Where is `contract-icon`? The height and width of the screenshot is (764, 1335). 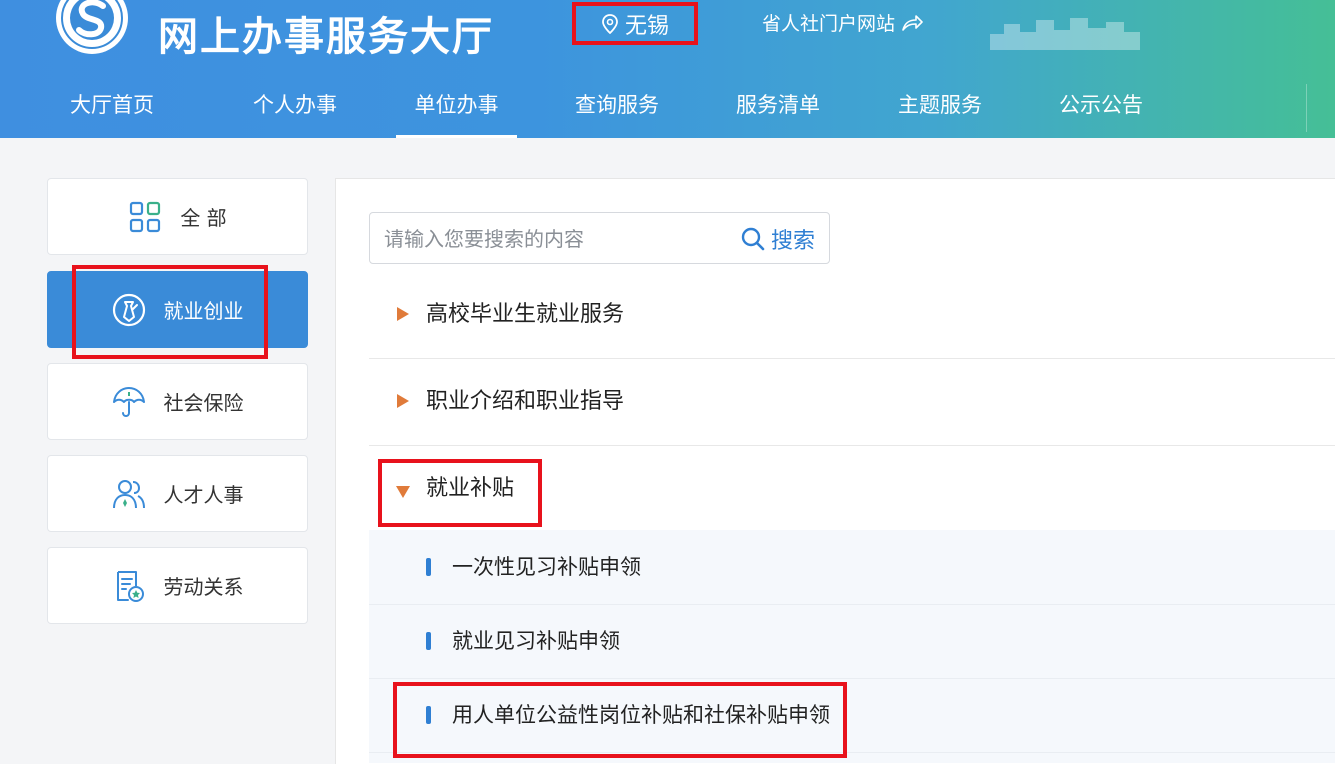 contract-icon is located at coordinates (130, 586).